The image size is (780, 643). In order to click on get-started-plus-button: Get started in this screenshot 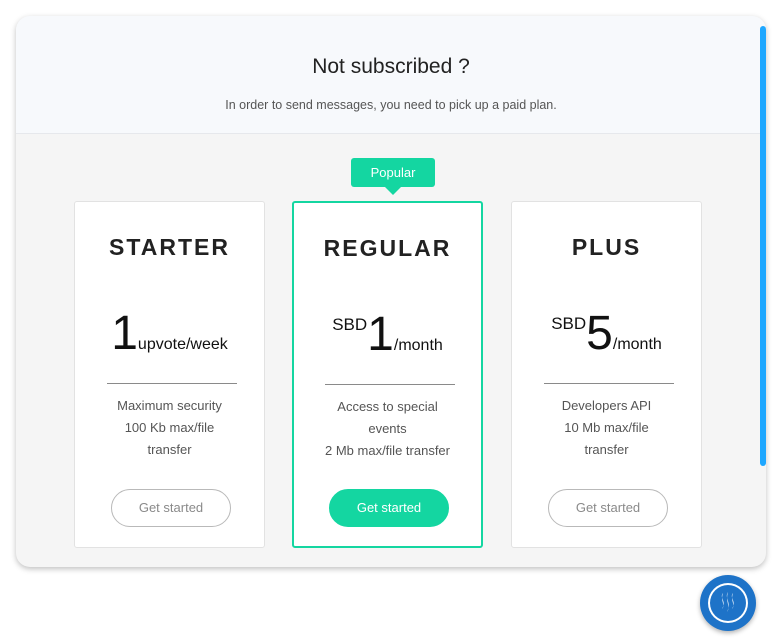, I will do `click(608, 508)`.